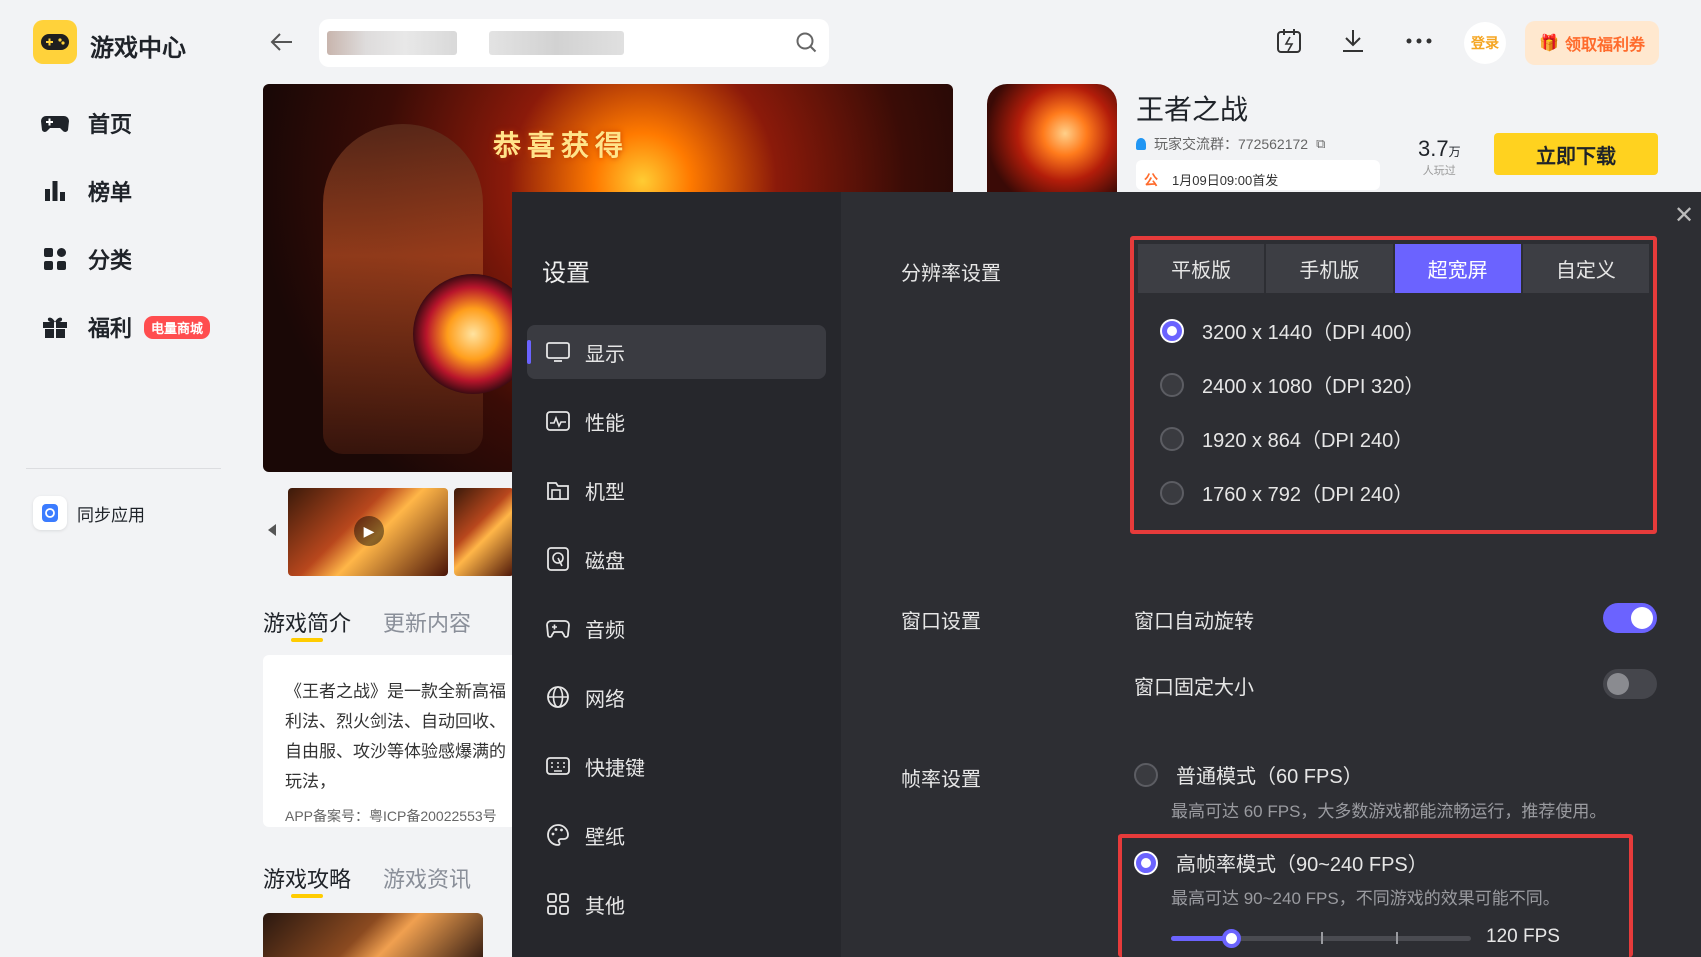 The image size is (1701, 957). Describe the element at coordinates (307, 640) in the screenshot. I see `tab-indicator` at that location.